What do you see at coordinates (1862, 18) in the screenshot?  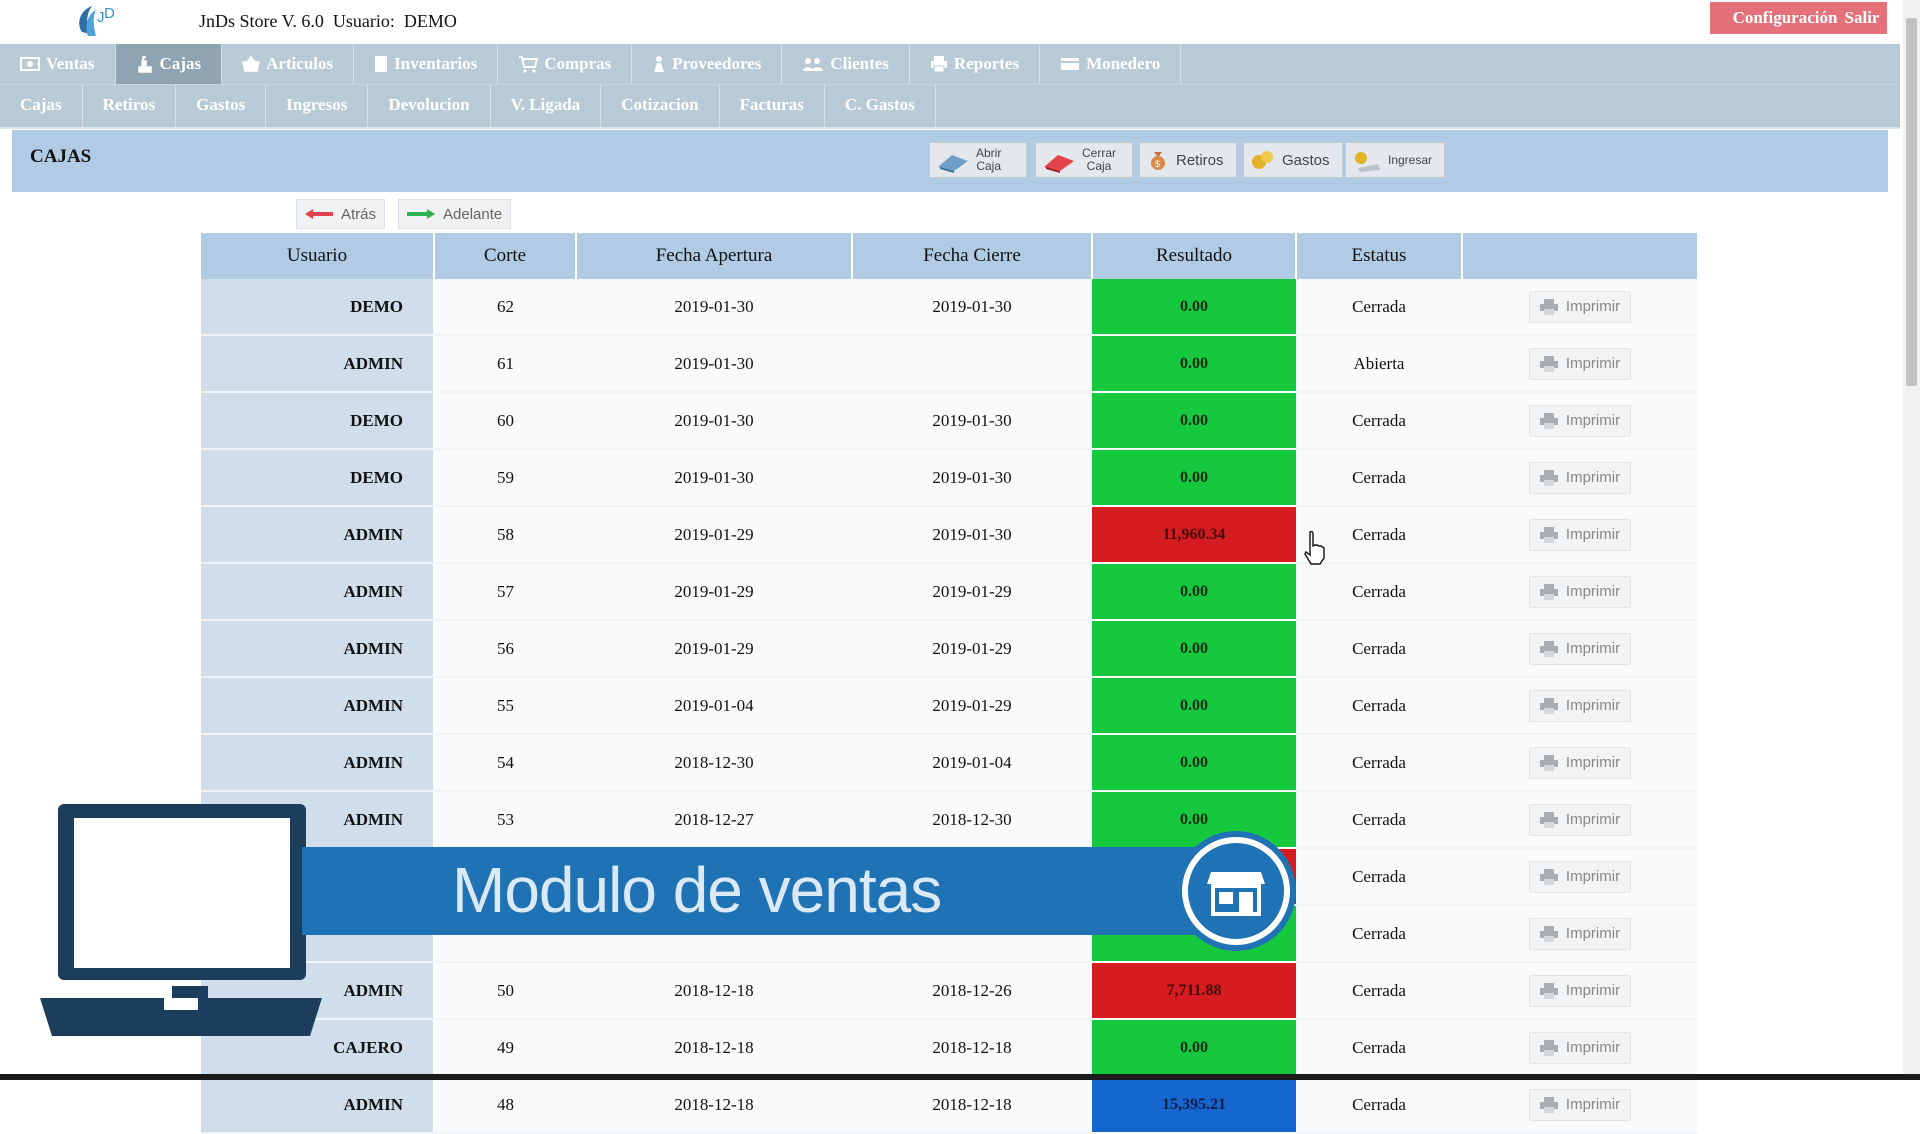 I see `logout-button: Salir` at bounding box center [1862, 18].